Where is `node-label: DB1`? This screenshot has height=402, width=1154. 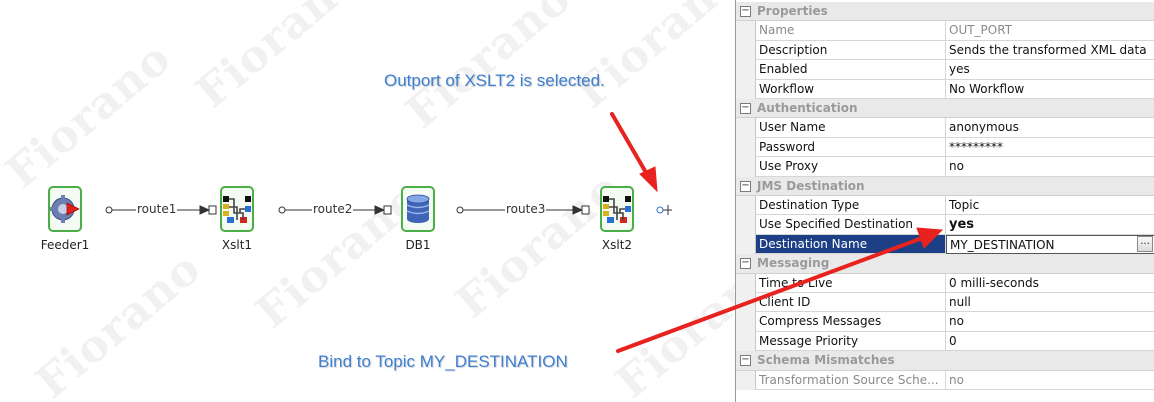 node-label: DB1 is located at coordinates (418, 245).